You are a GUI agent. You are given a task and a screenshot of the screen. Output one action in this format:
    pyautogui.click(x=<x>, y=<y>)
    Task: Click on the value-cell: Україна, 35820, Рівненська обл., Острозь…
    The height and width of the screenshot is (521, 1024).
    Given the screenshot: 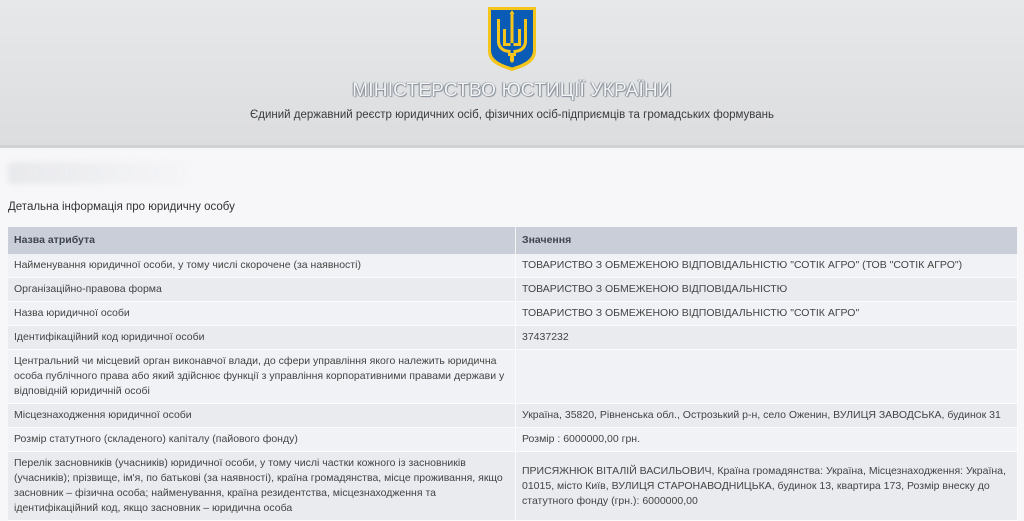 What is the action you would take?
    pyautogui.click(x=766, y=415)
    